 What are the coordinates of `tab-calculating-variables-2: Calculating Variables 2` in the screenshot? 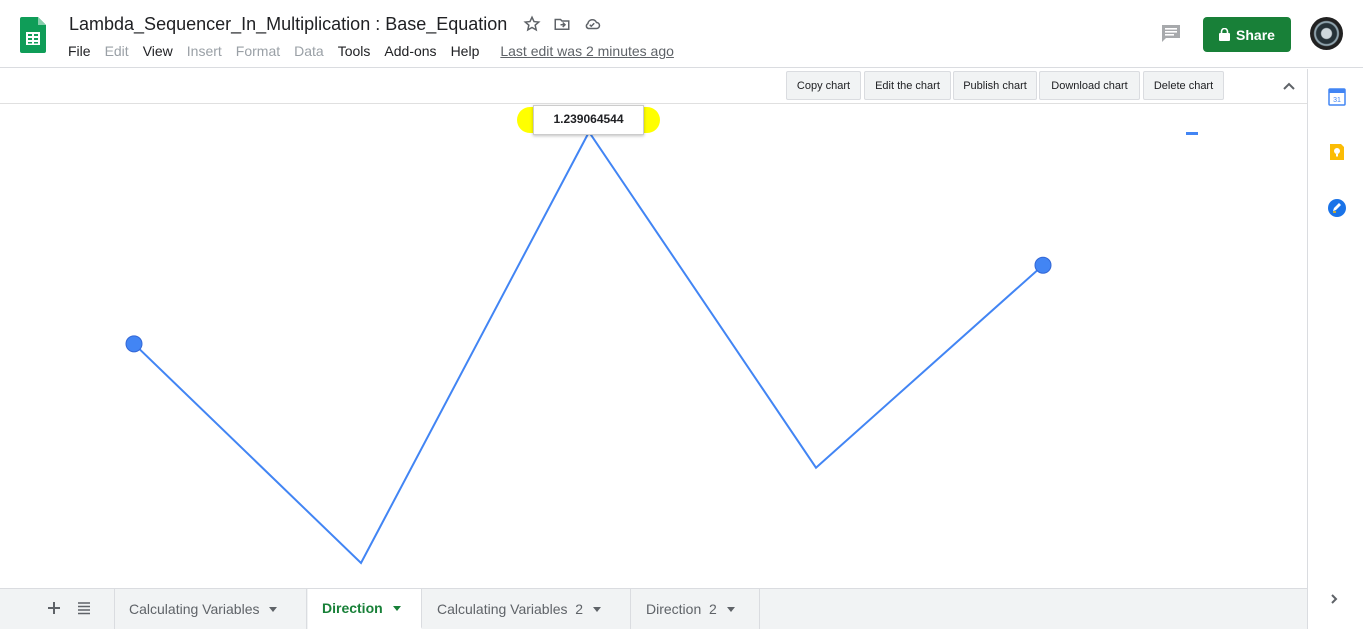 It's located at (527, 609).